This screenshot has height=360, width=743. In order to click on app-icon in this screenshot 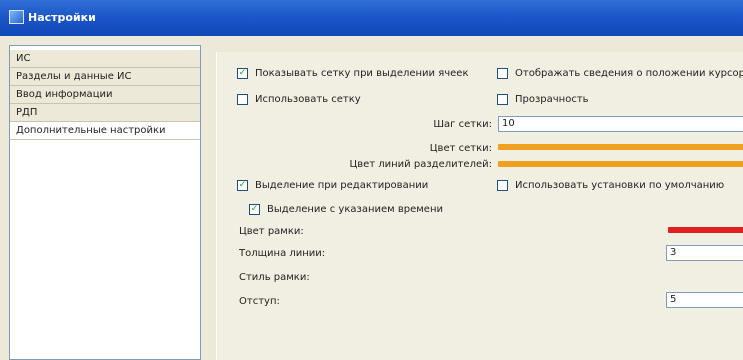, I will do `click(16, 17)`.